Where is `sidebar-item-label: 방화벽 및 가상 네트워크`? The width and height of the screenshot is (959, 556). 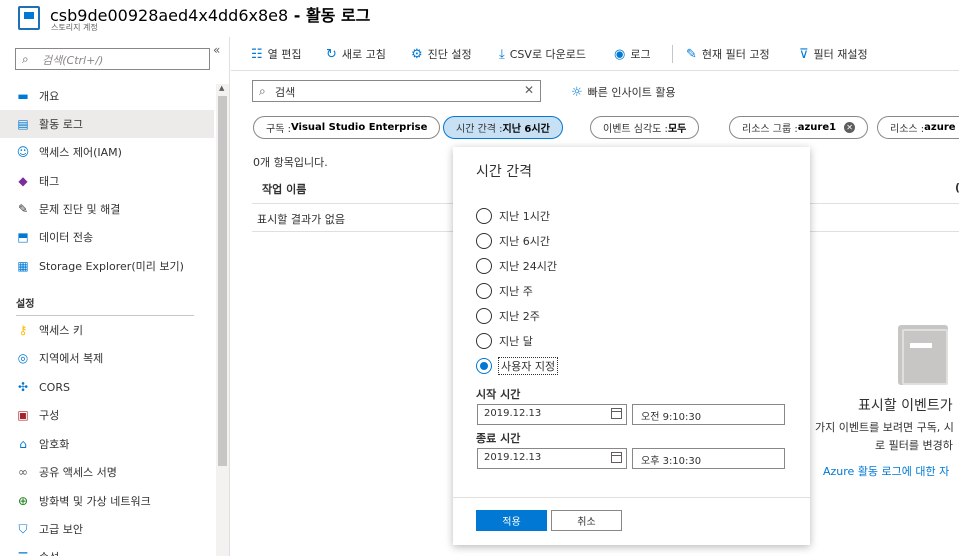 sidebar-item-label: 방화벽 및 가상 네트워크 is located at coordinates (95, 501).